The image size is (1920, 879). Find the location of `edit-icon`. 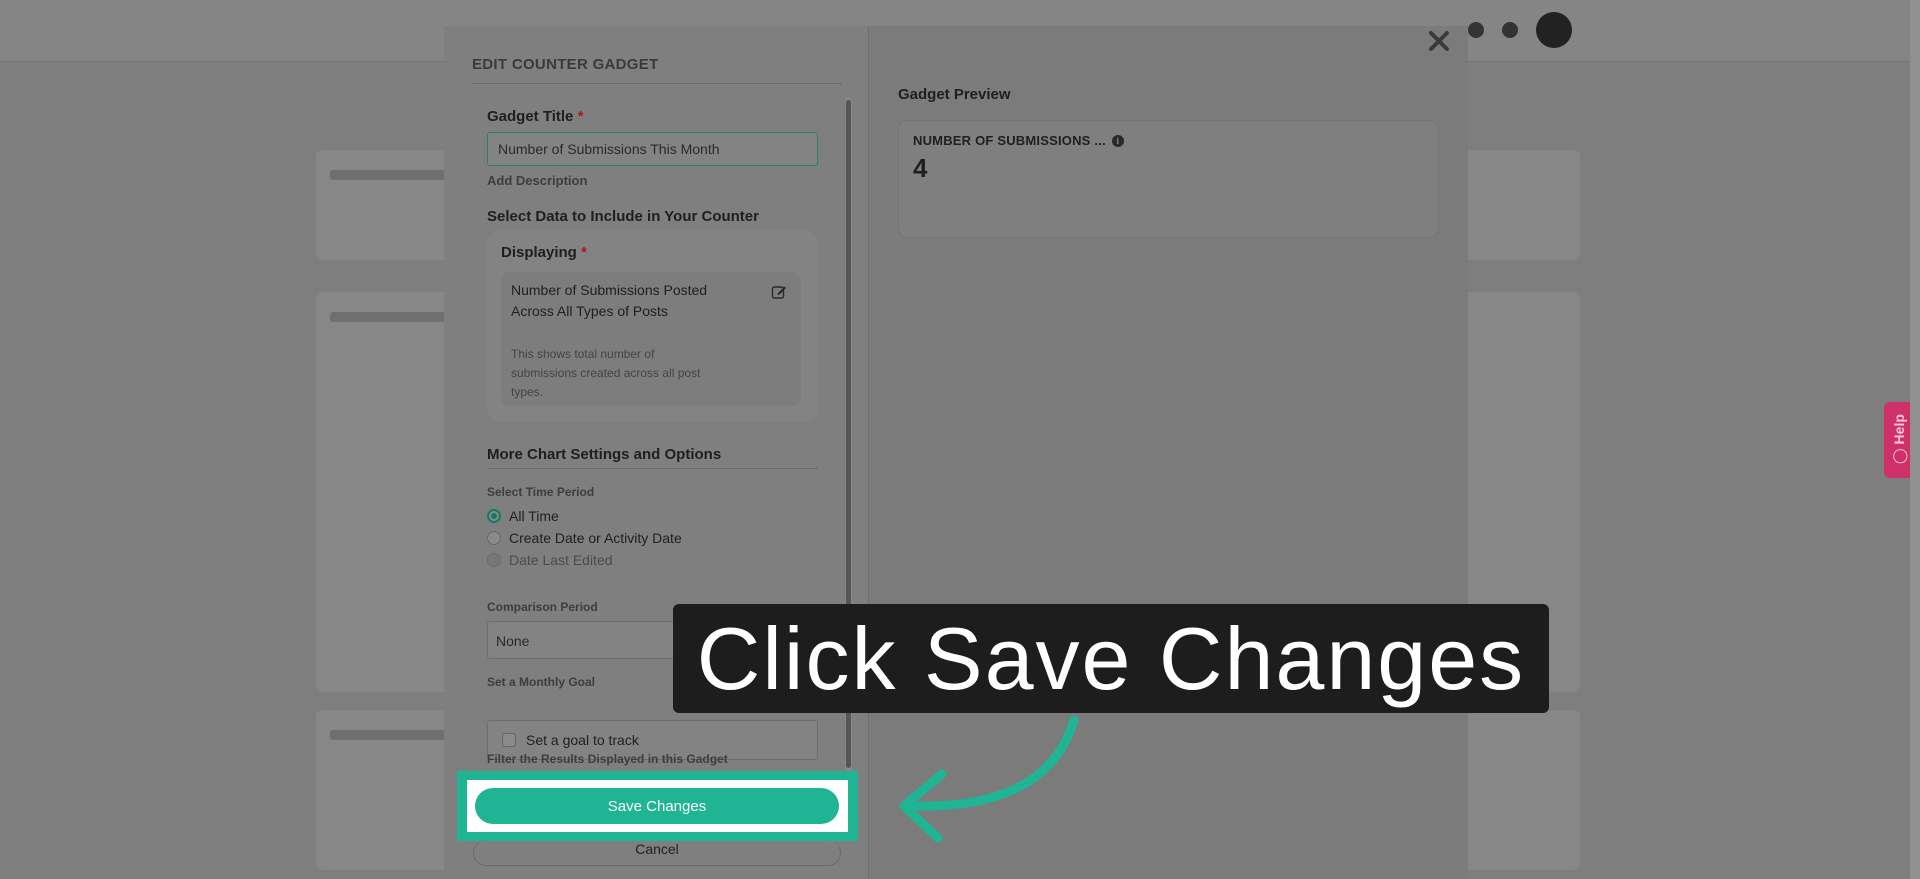

edit-icon is located at coordinates (779, 292).